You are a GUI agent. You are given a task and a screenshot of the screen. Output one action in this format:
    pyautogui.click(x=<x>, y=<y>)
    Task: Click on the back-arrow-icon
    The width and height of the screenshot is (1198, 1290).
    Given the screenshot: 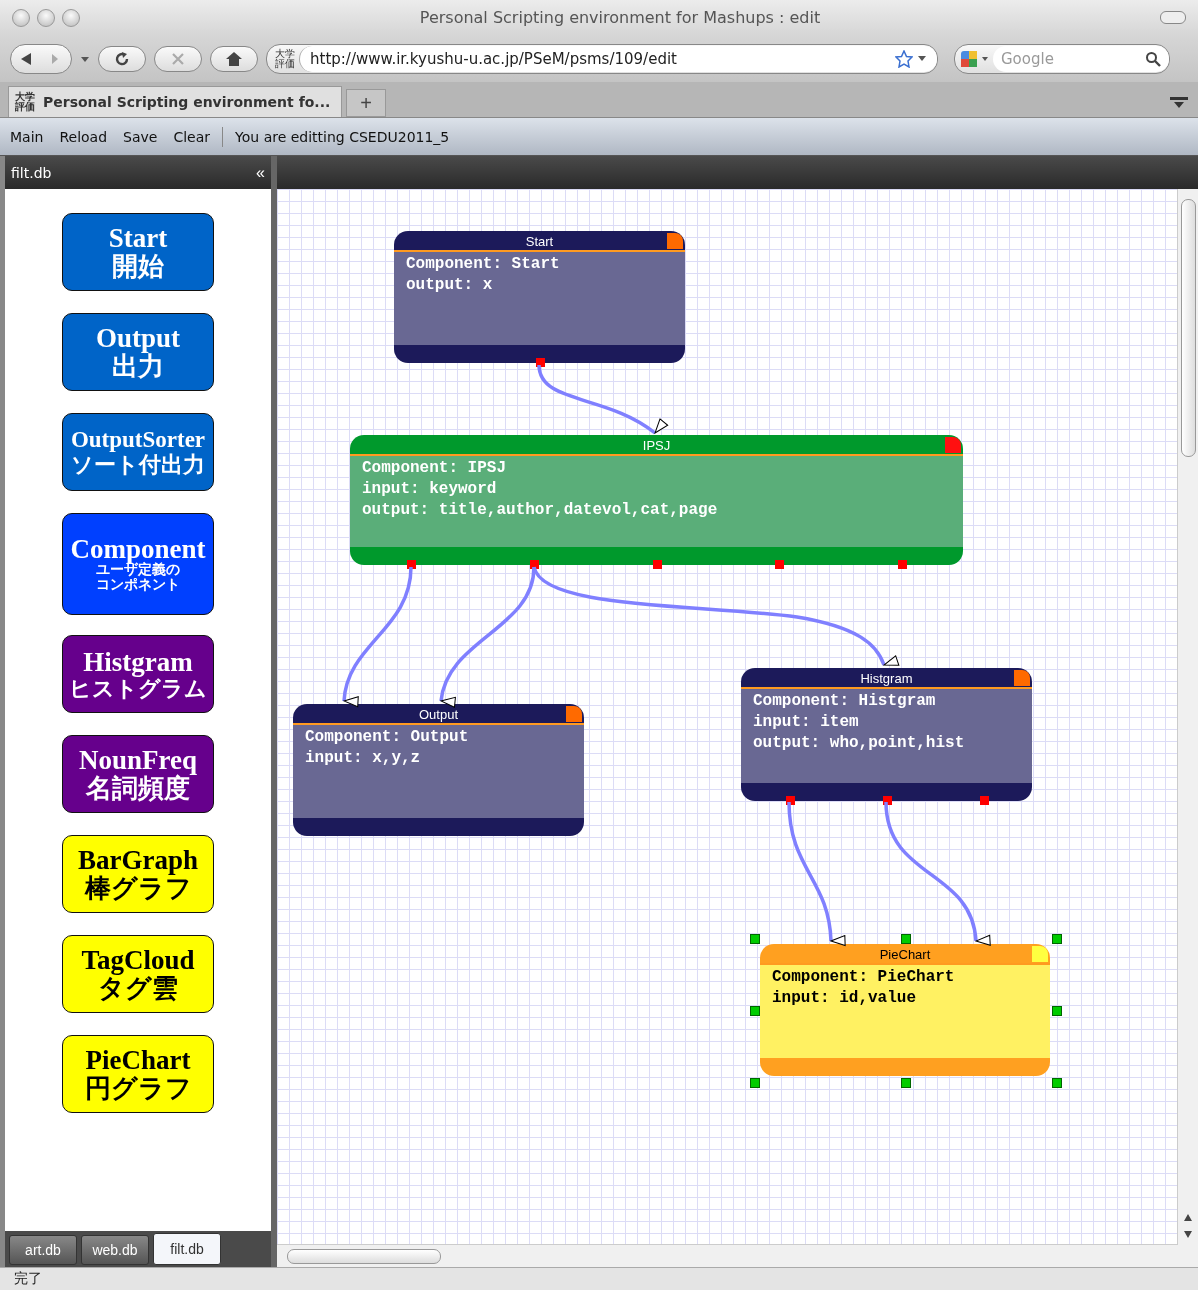 What is the action you would take?
    pyautogui.click(x=26, y=58)
    